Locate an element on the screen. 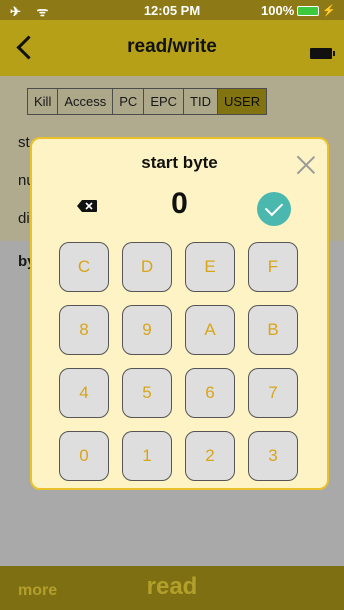 The image size is (344, 610). key-a: A is located at coordinates (210, 330).